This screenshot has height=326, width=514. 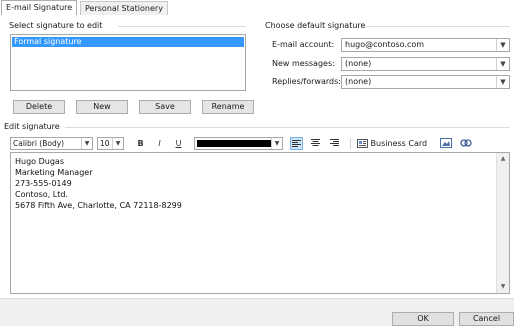 What do you see at coordinates (43, 183) in the screenshot?
I see `signature-line: 273-555-0149` at bounding box center [43, 183].